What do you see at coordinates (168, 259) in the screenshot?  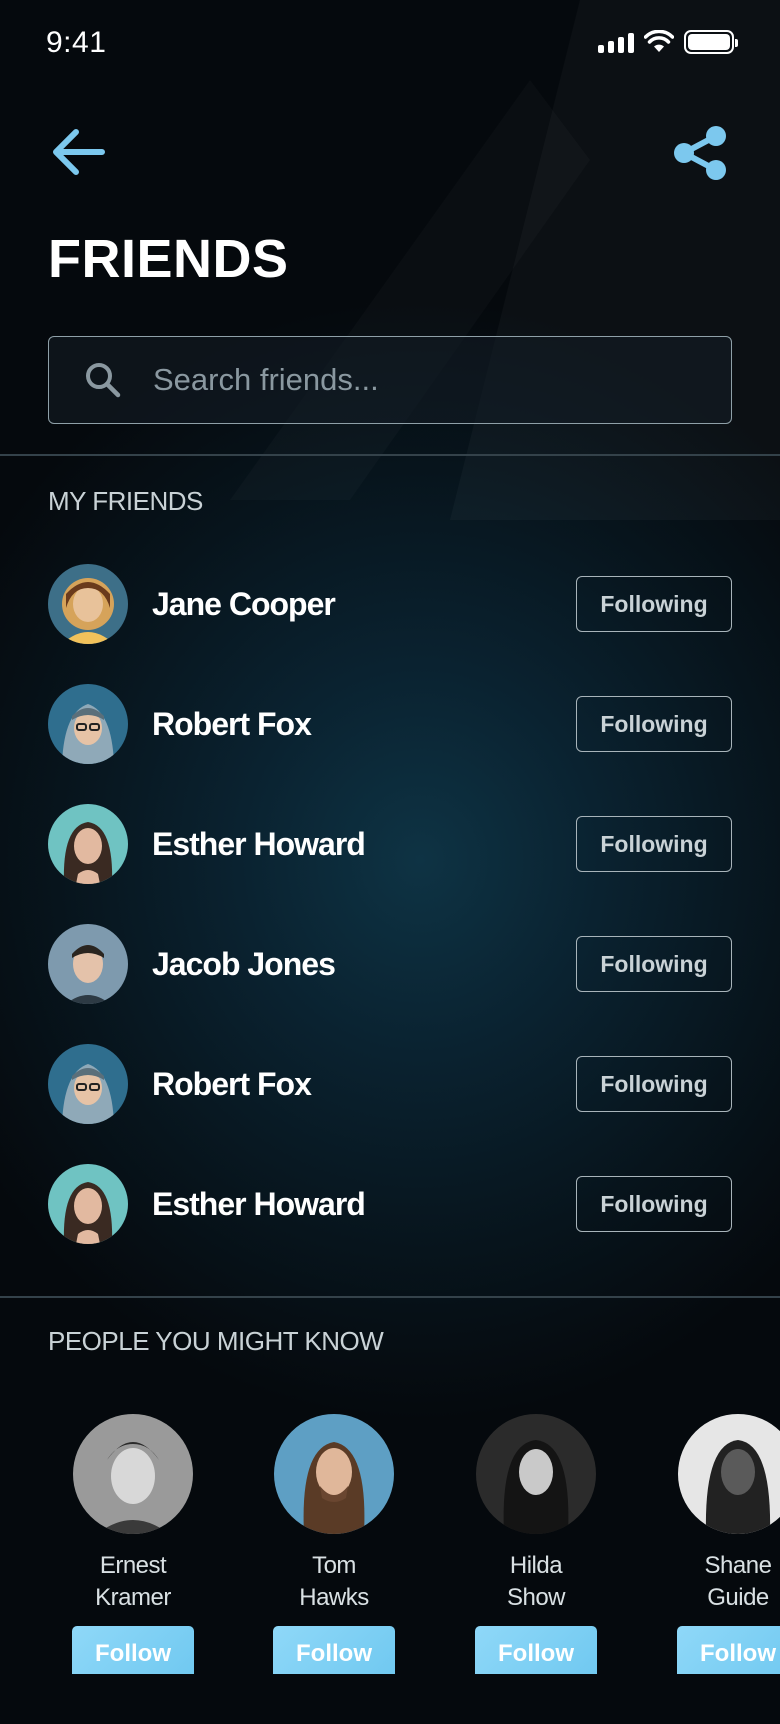 I see `page-title: FRIENDS` at bounding box center [168, 259].